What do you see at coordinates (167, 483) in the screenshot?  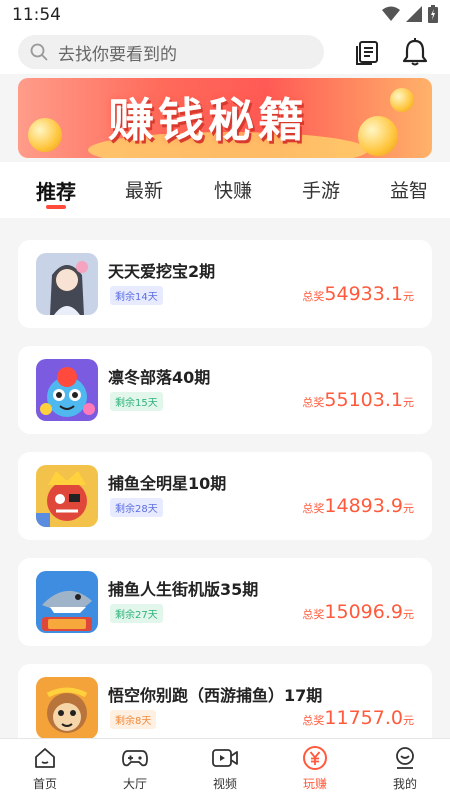 I see `game-name: 捕鱼全明星10期` at bounding box center [167, 483].